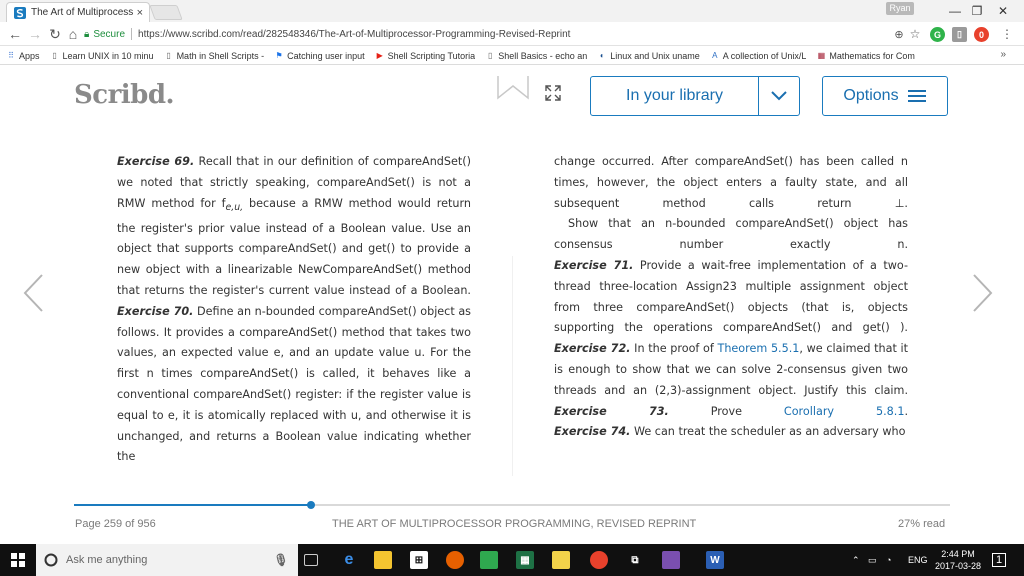 This screenshot has height=576, width=1024. Describe the element at coordinates (671, 560) in the screenshot. I see `media-app-icon` at that location.